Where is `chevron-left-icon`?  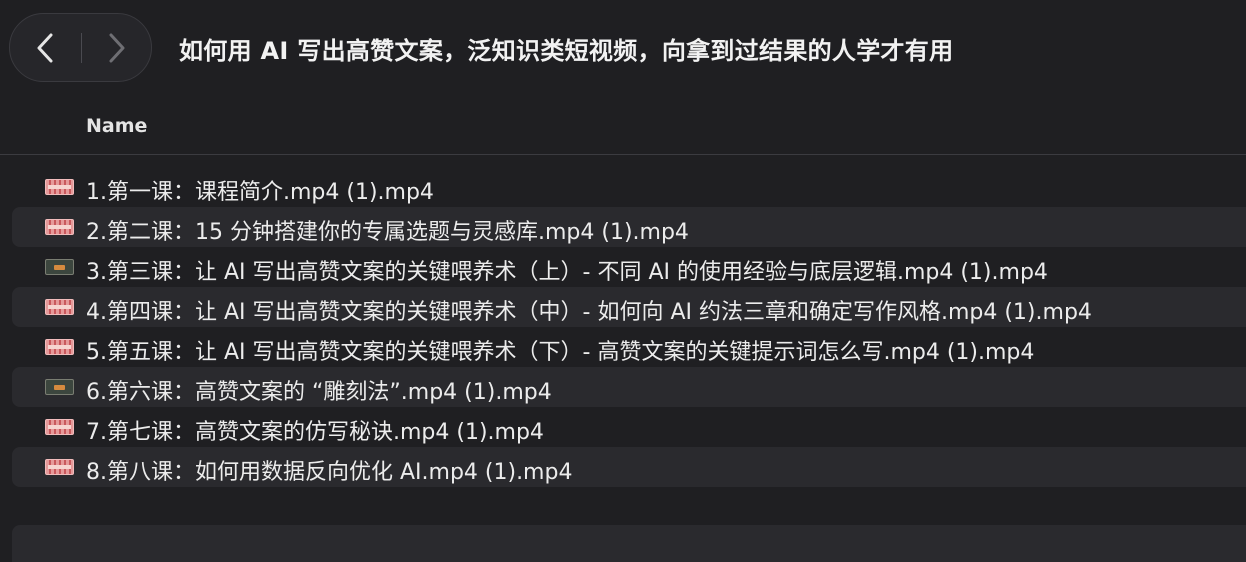 chevron-left-icon is located at coordinates (45, 47).